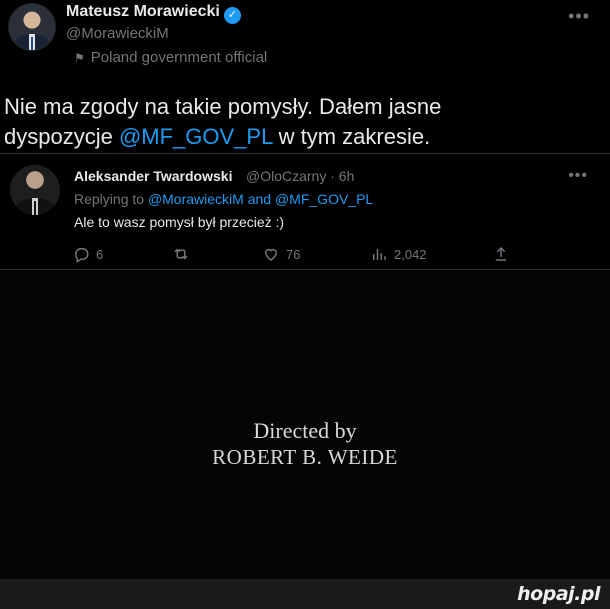 The height and width of the screenshot is (609, 610). What do you see at coordinates (79, 58) in the screenshot?
I see `flag-icon: ⚑` at bounding box center [79, 58].